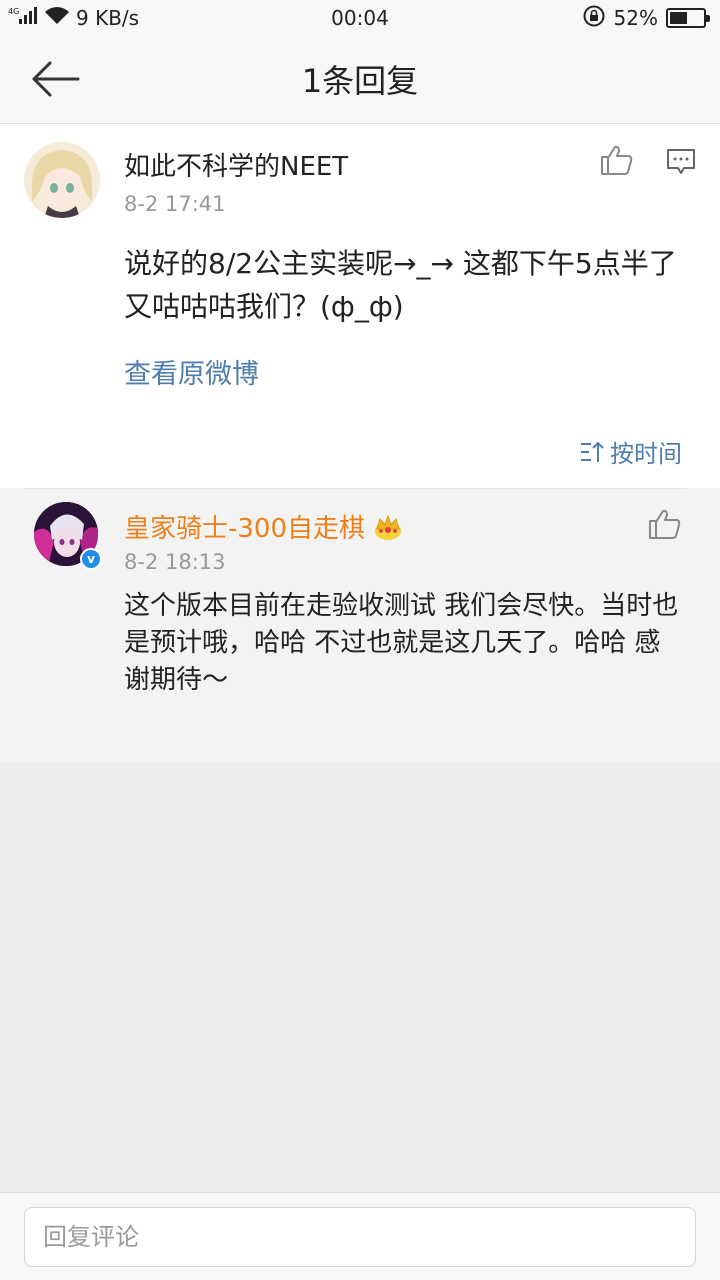 The height and width of the screenshot is (1280, 720). What do you see at coordinates (400, 285) in the screenshot?
I see `comment-text: 说好的8/2公主实装呢→_→ 这都下午5点半了 又咕咕咕我们？(ф_ф)` at bounding box center [400, 285].